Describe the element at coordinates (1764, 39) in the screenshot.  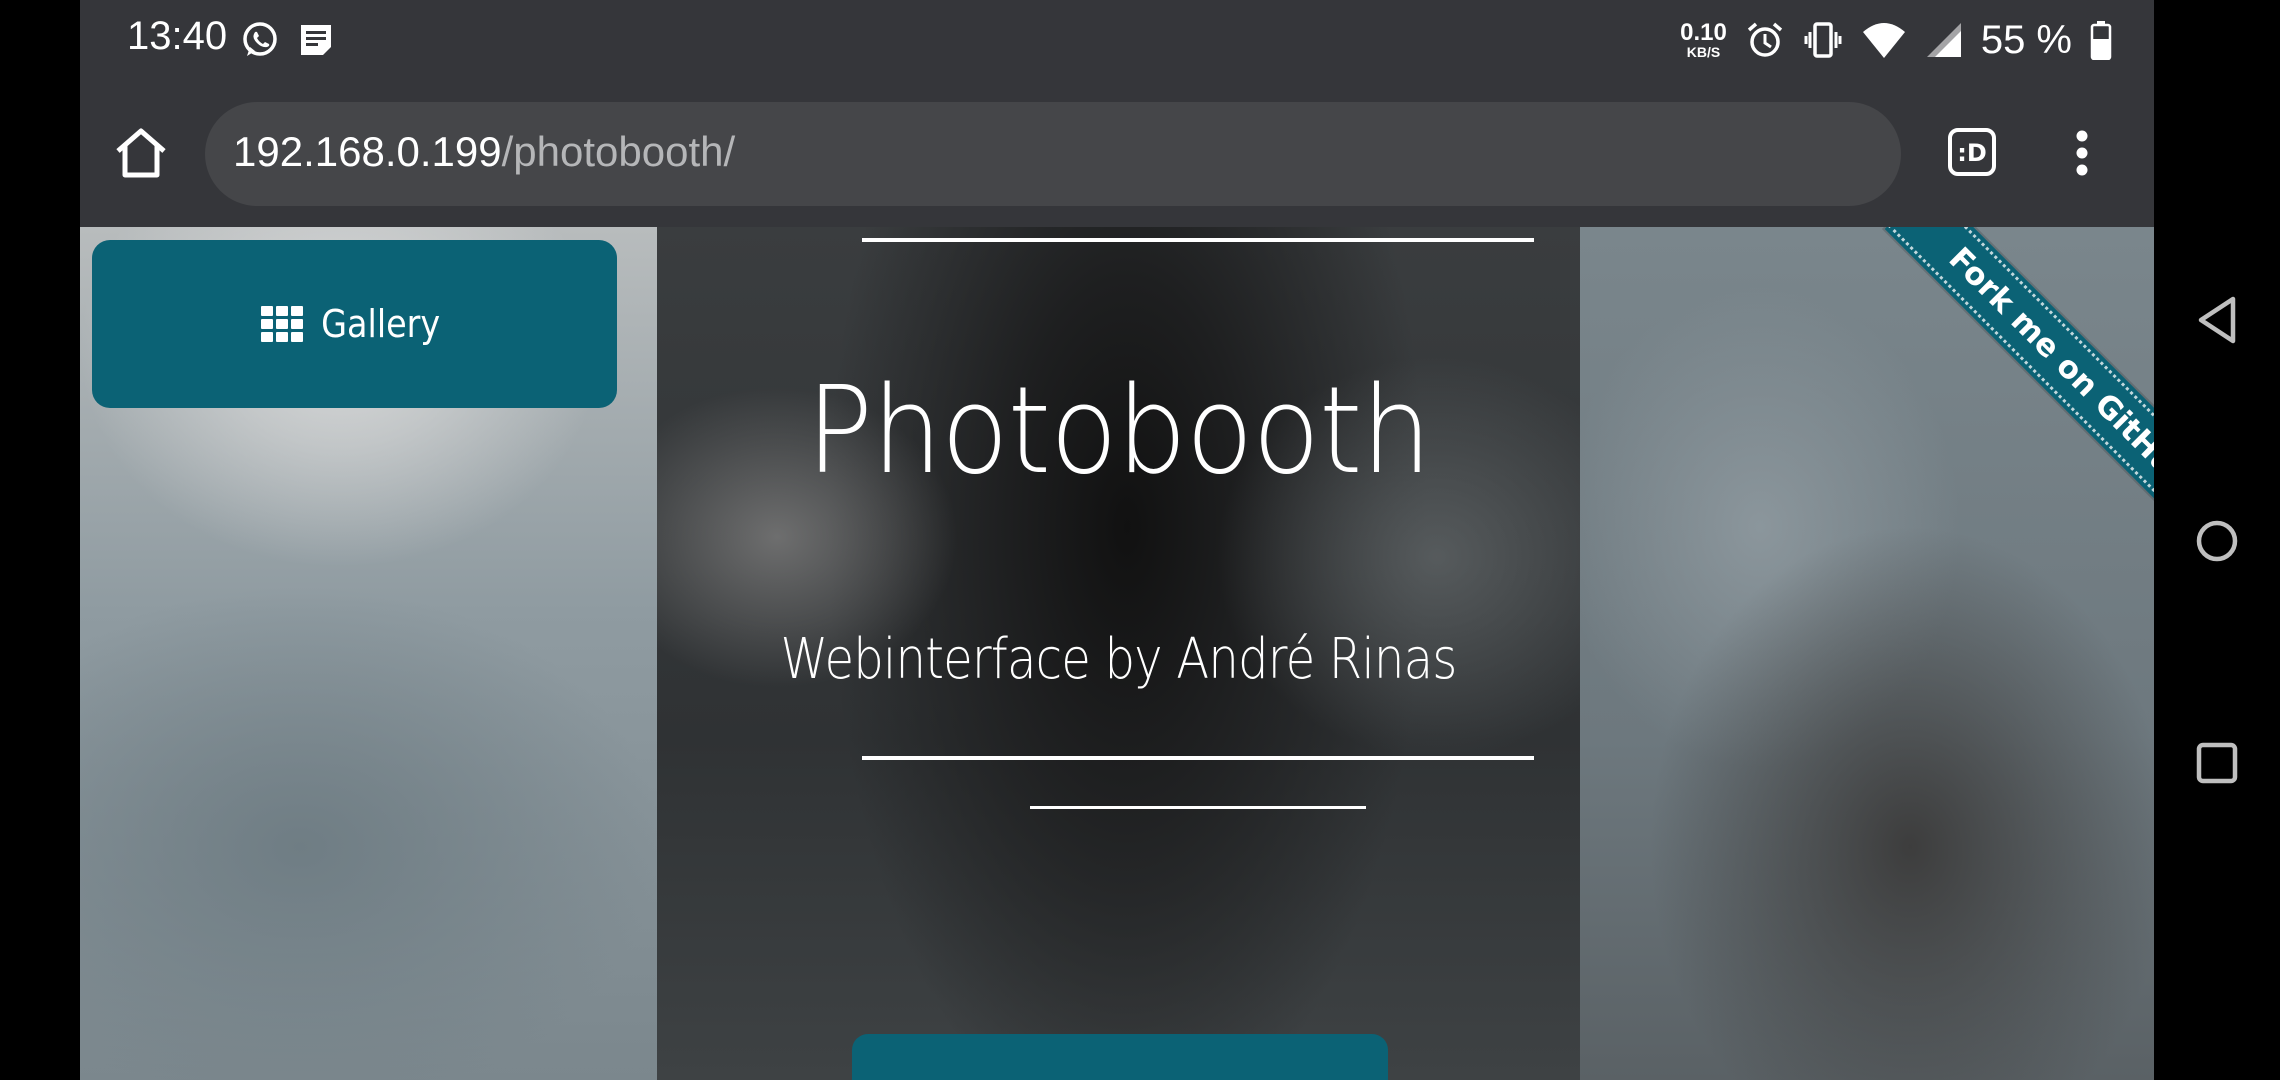
I see `alarm-icon` at that location.